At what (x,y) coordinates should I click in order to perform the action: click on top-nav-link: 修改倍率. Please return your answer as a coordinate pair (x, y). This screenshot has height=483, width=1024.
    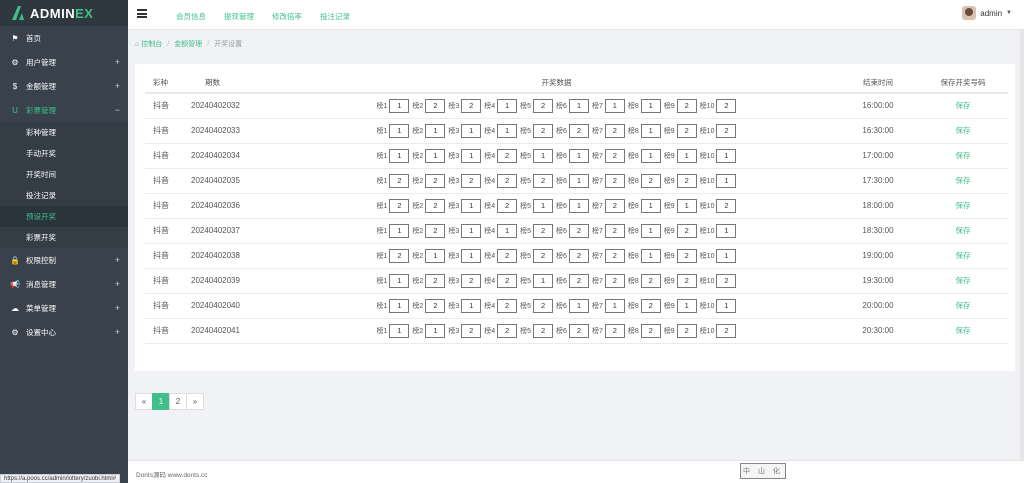
    Looking at the image, I should click on (287, 16).